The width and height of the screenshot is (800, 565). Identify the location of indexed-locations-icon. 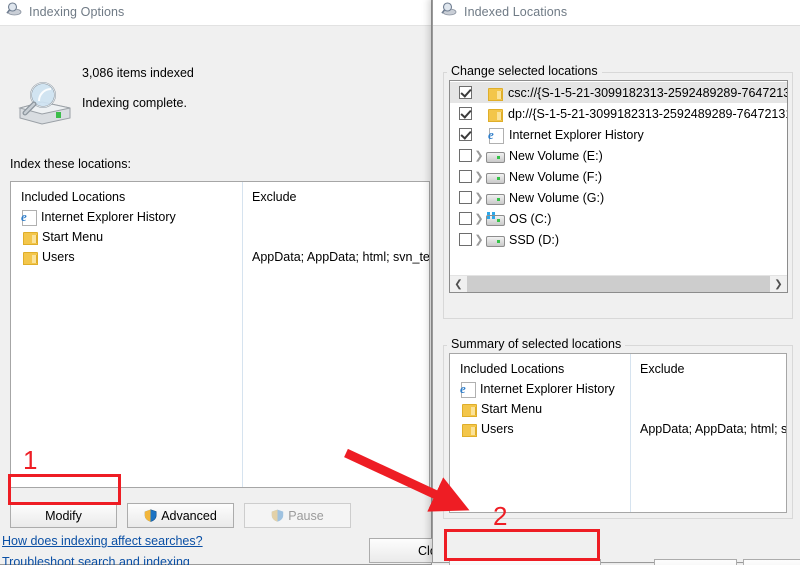
(449, 11).